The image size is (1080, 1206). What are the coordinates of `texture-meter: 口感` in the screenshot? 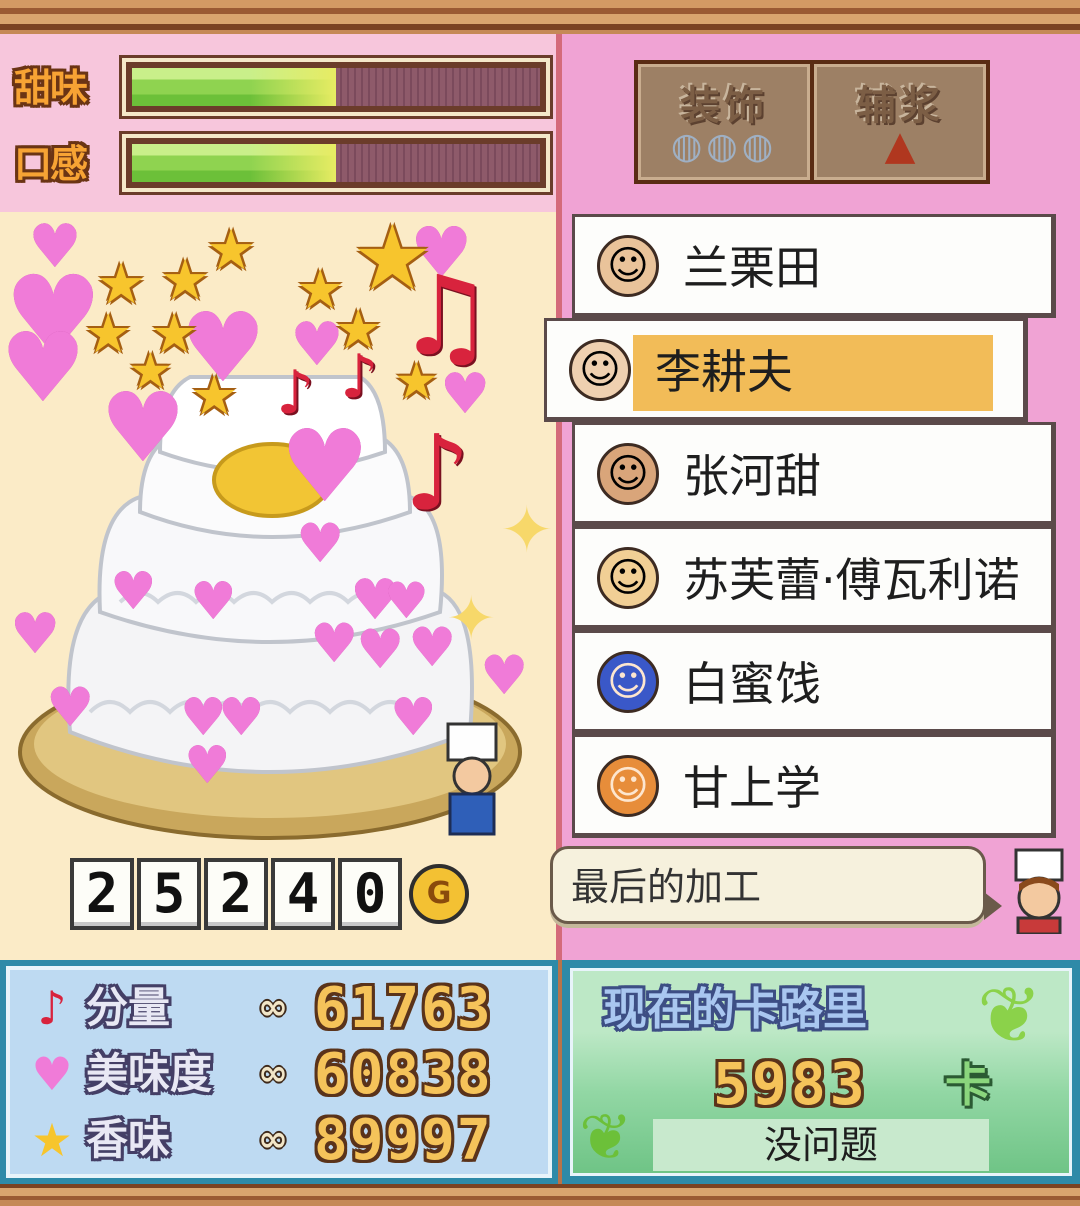 It's located at (284, 163).